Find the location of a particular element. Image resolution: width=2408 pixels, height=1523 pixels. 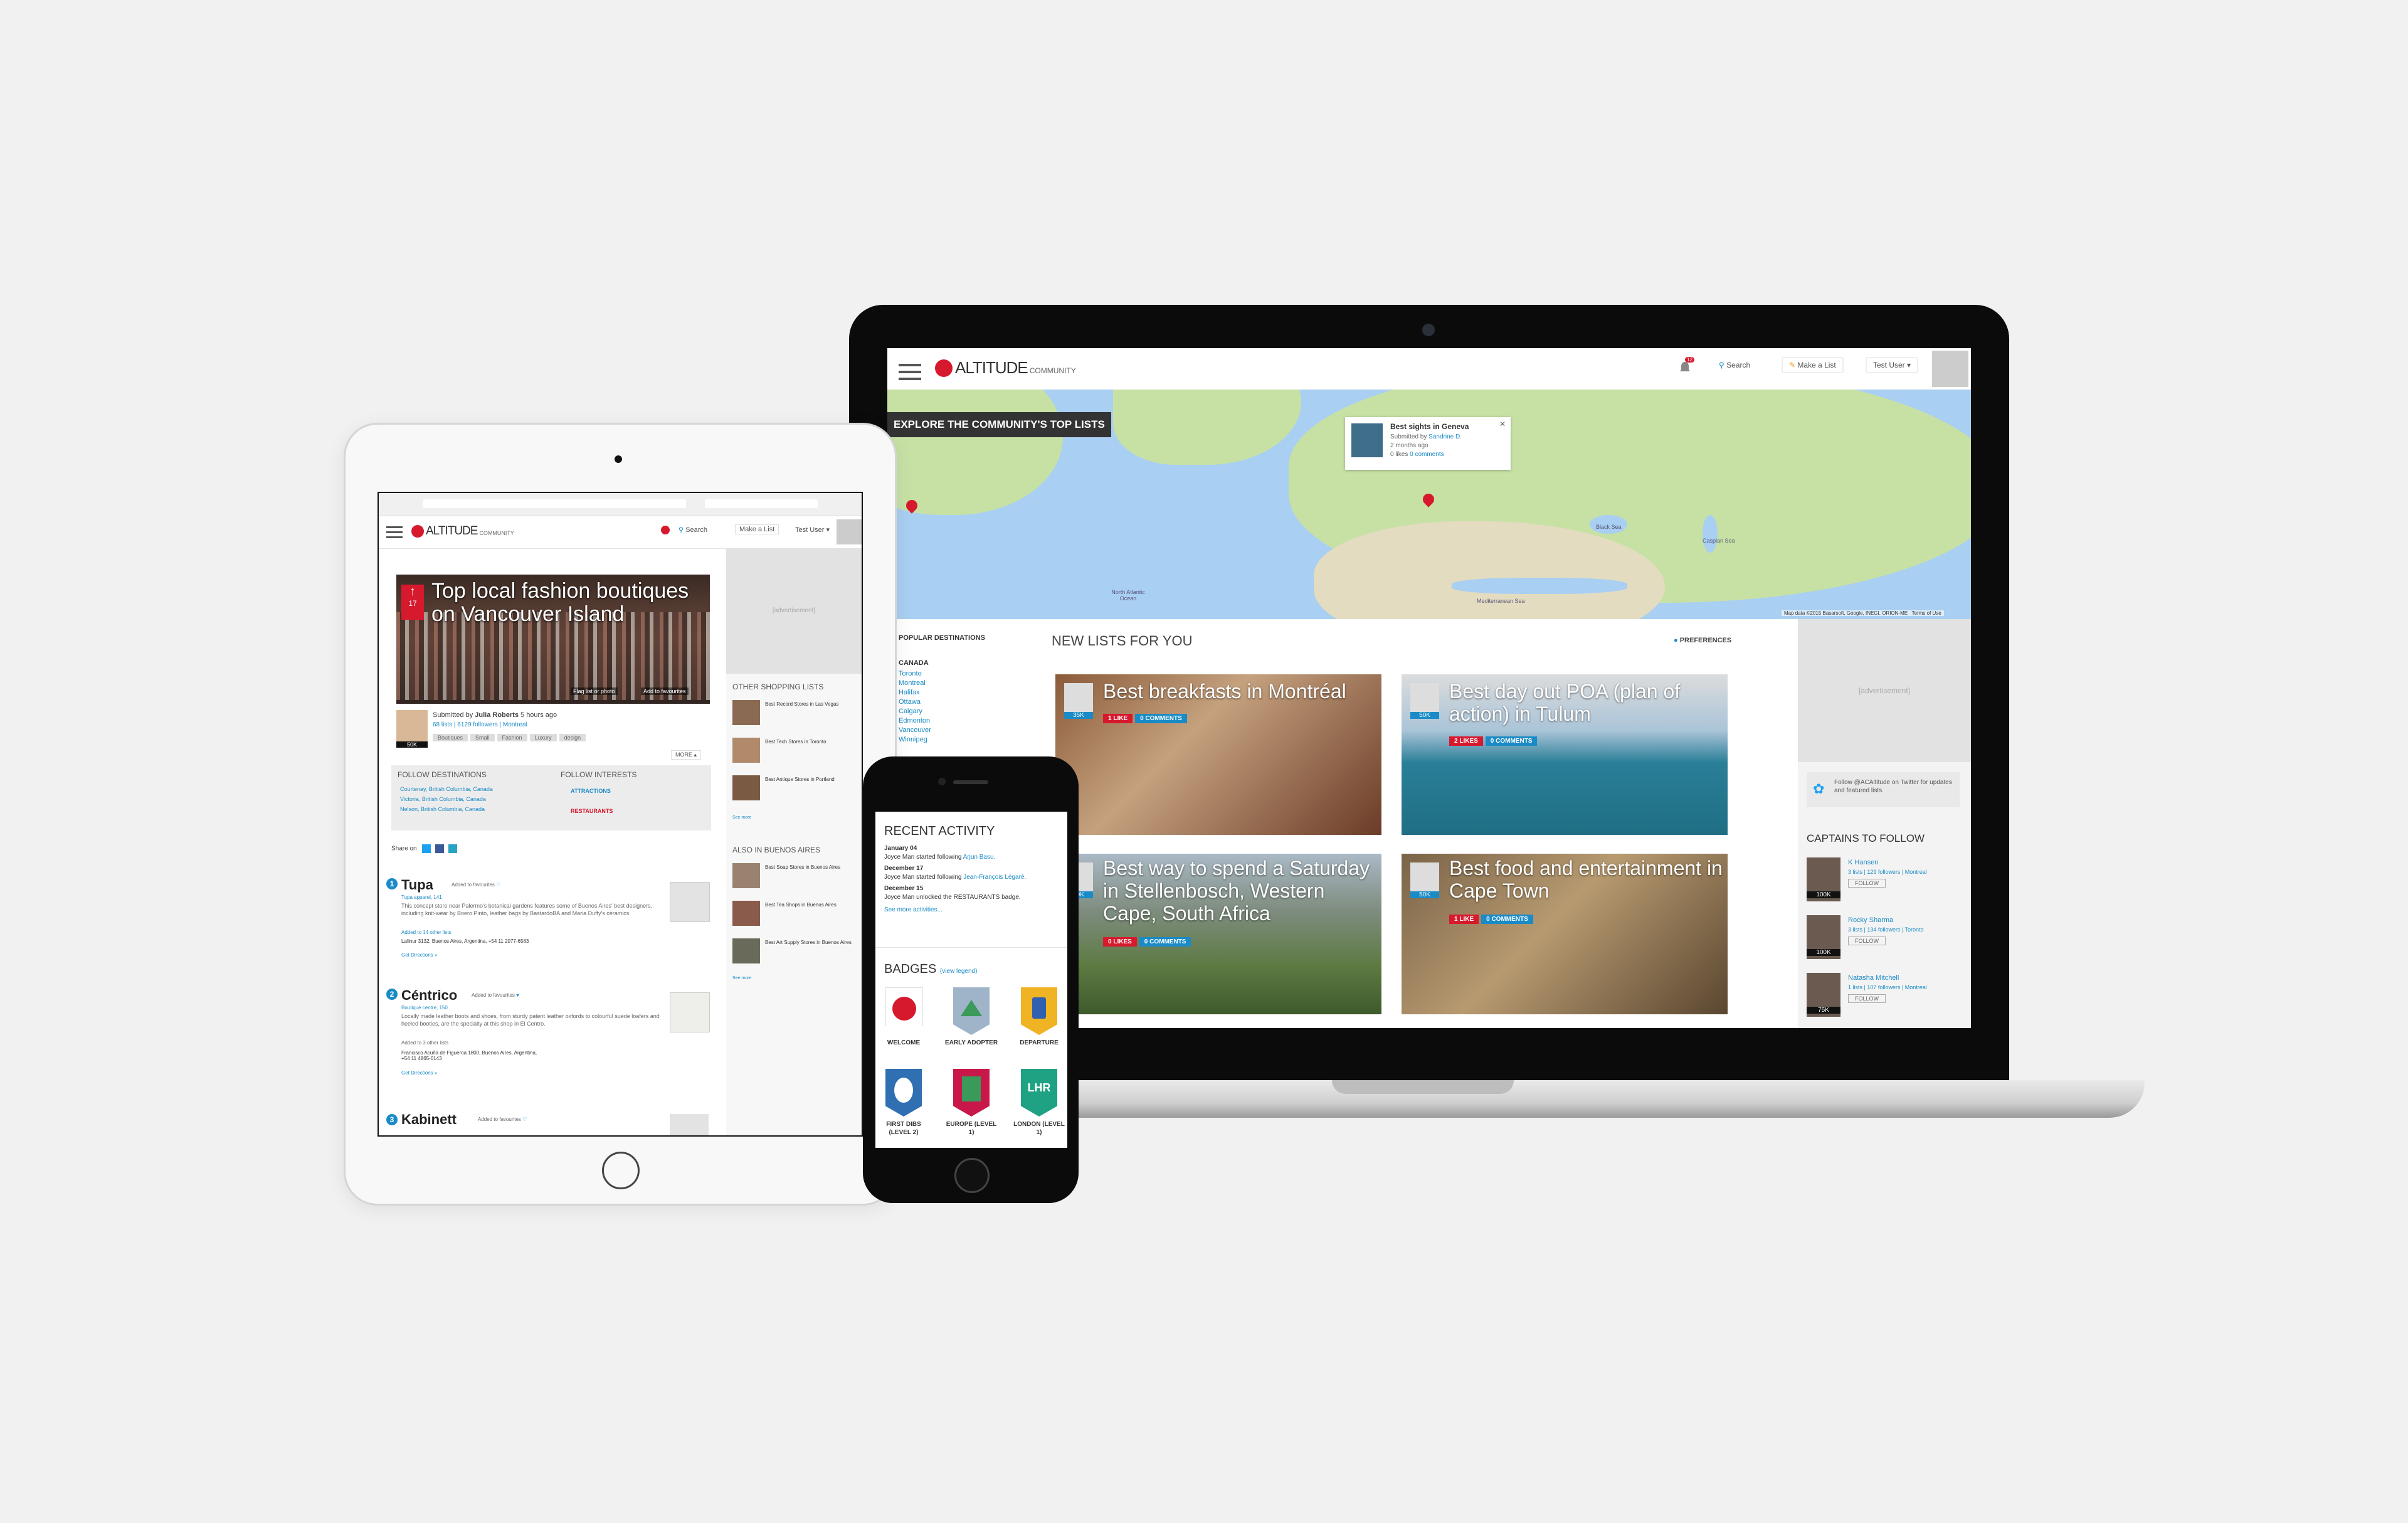

tag: design is located at coordinates (572, 737).